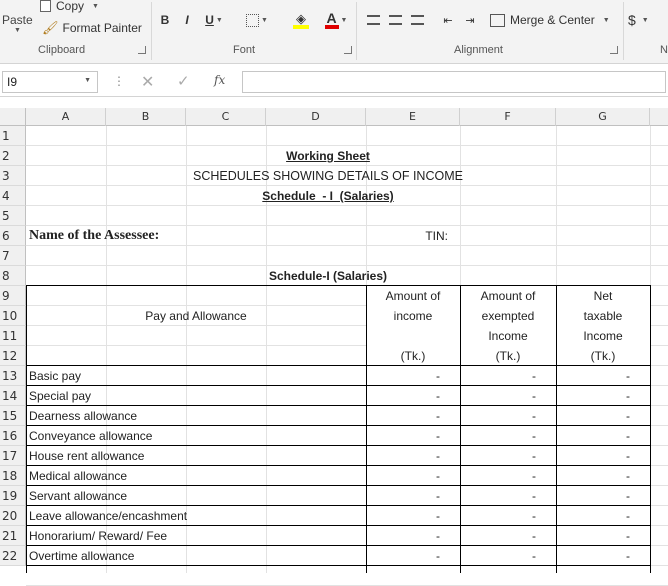  Describe the element at coordinates (13, 436) in the screenshot. I see `row-header-16: 16` at that location.